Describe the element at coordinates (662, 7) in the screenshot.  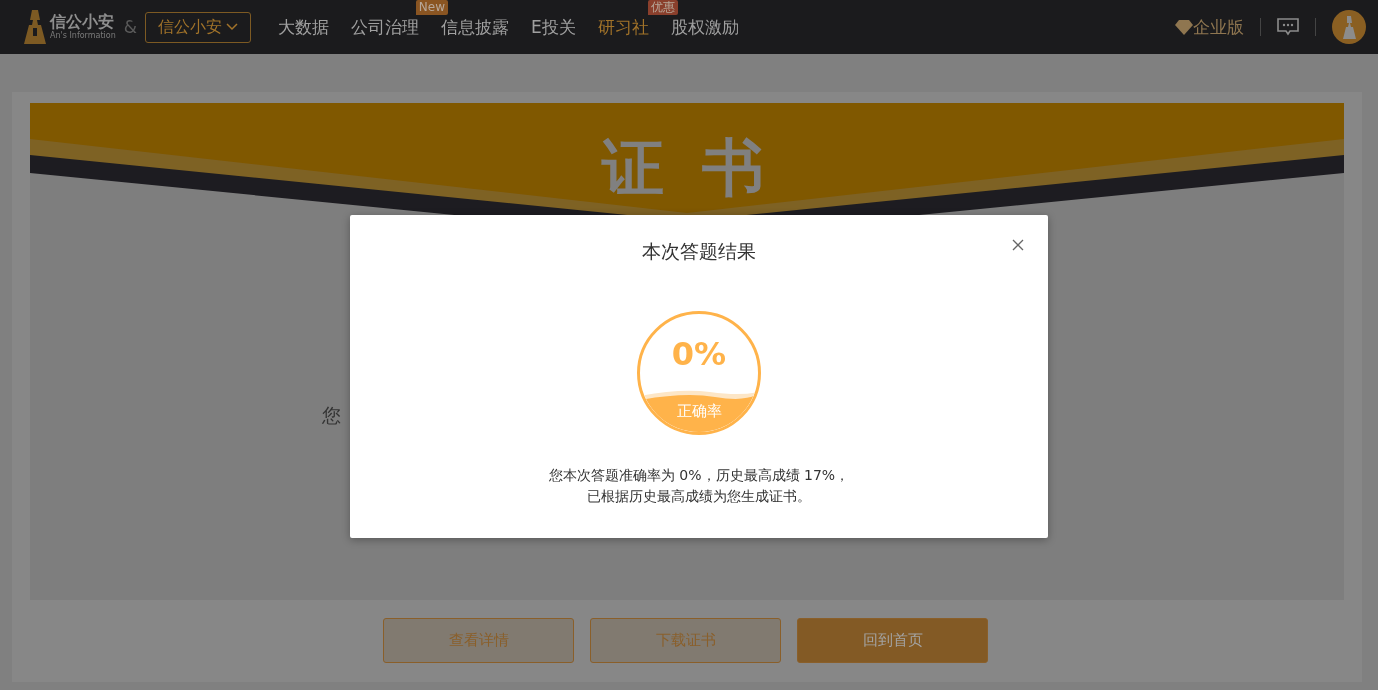
I see `nav-badge: 优惠` at that location.